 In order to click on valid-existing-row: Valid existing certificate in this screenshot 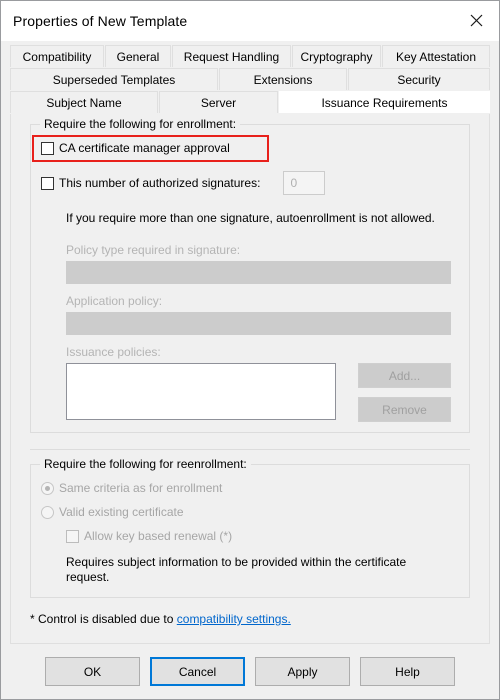, I will do `click(250, 512)`.